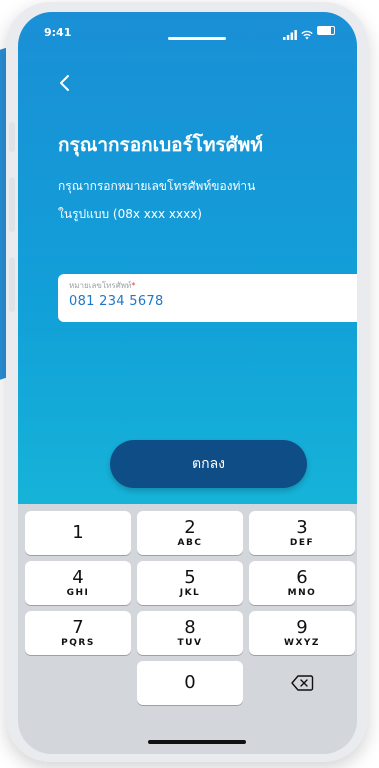 This screenshot has height=768, width=379. I want to click on subtitle-line-2: ในรูปแบบ (08x xxx xxxx), so click(130, 214).